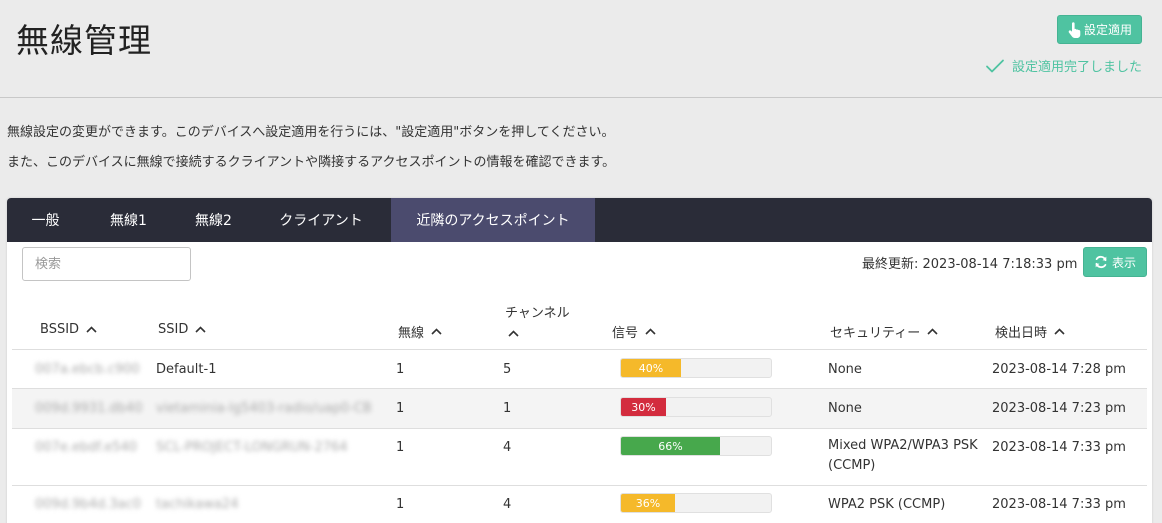 The height and width of the screenshot is (523, 1162). What do you see at coordinates (1101, 262) in the screenshot?
I see `refresh-icon` at bounding box center [1101, 262].